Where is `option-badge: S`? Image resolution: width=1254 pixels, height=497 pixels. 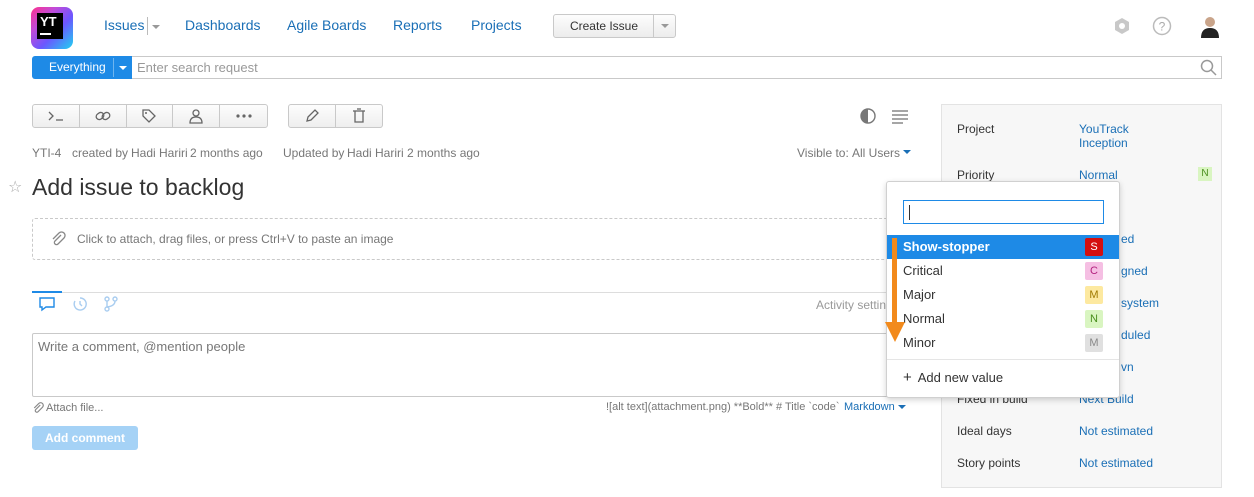 option-badge: S is located at coordinates (1094, 247).